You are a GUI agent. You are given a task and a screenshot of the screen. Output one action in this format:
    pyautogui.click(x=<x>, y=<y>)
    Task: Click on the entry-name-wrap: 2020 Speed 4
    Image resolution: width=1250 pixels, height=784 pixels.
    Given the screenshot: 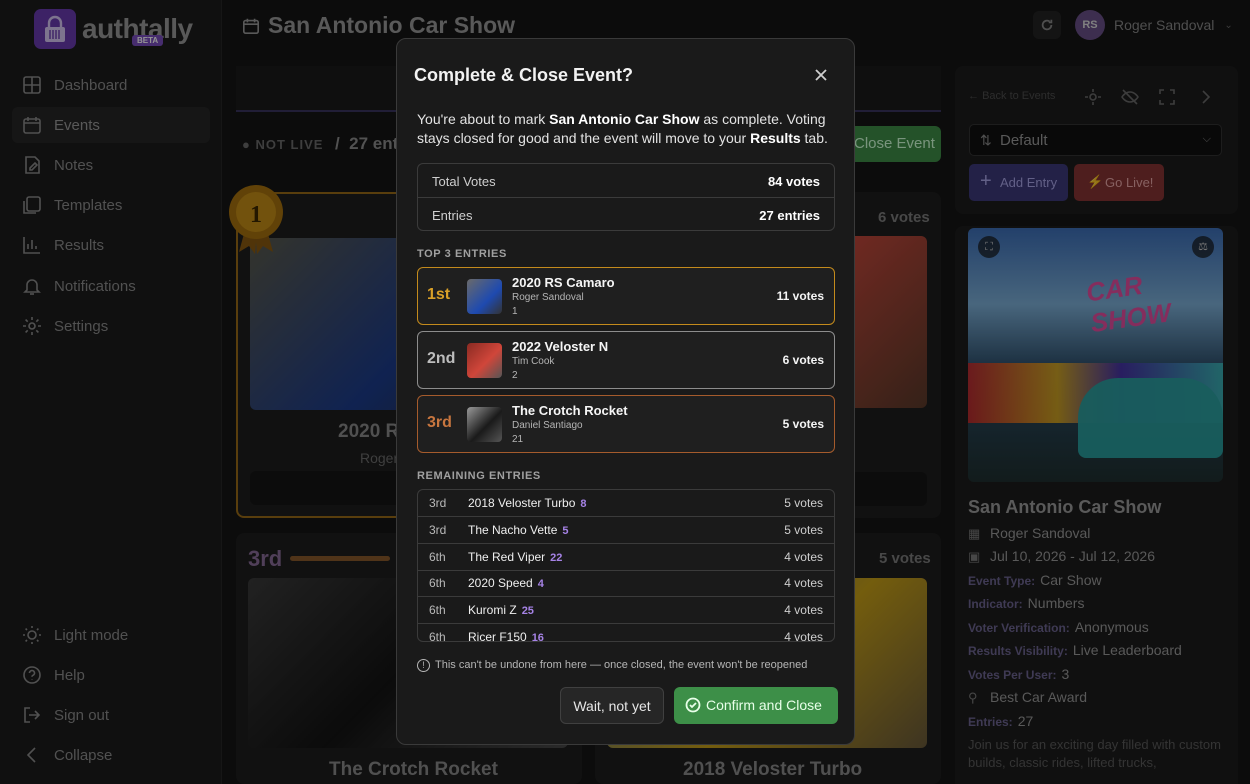 What is the action you would take?
    pyautogui.click(x=506, y=583)
    